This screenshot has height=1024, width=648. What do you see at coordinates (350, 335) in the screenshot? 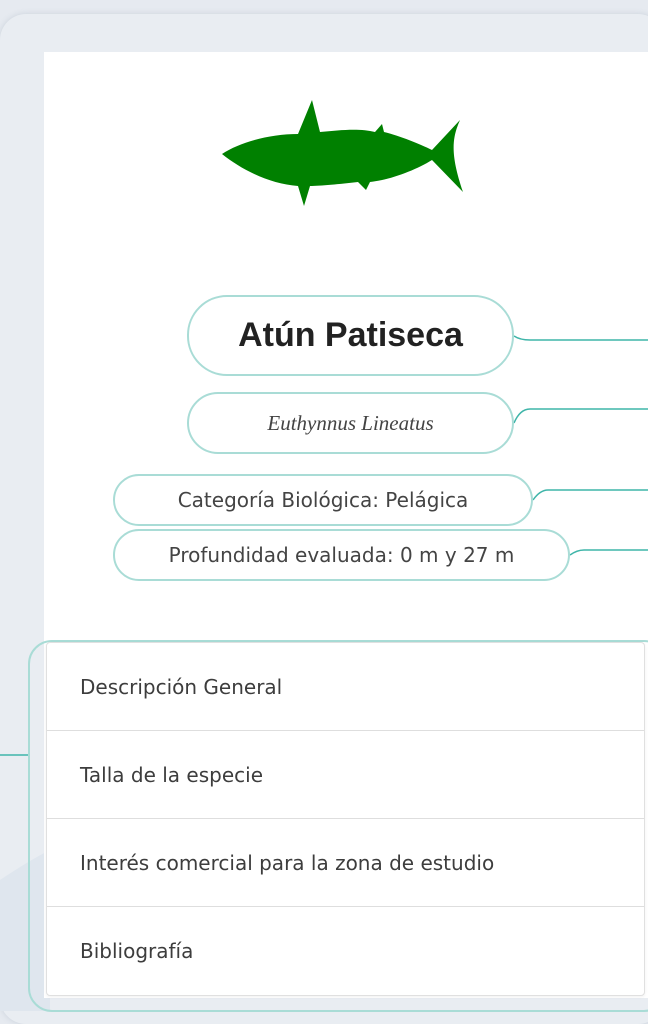
I see `species-common-name: Atún Patiseca` at bounding box center [350, 335].